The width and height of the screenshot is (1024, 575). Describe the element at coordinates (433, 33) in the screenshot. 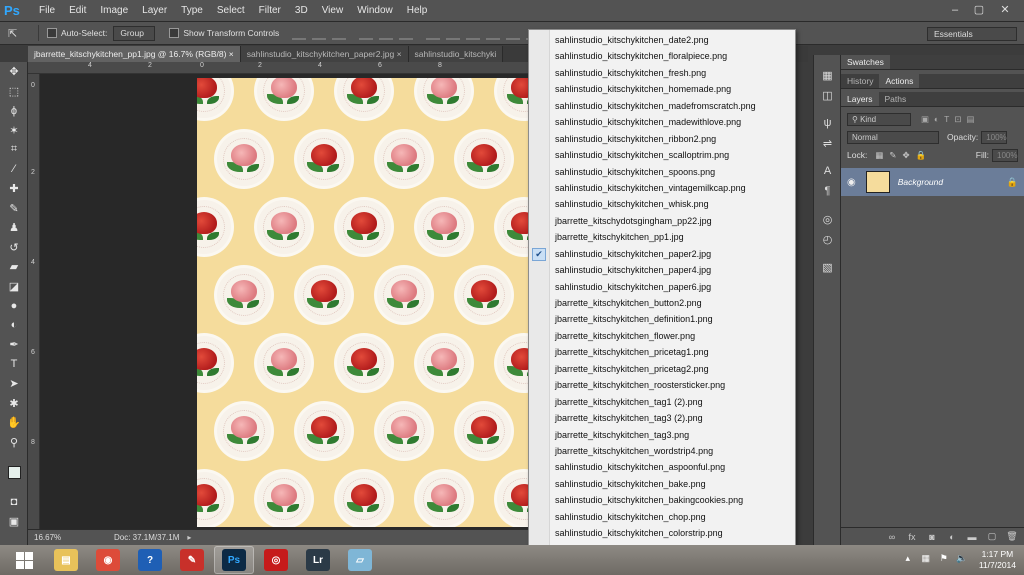

I see `distribute-top-icon` at that location.